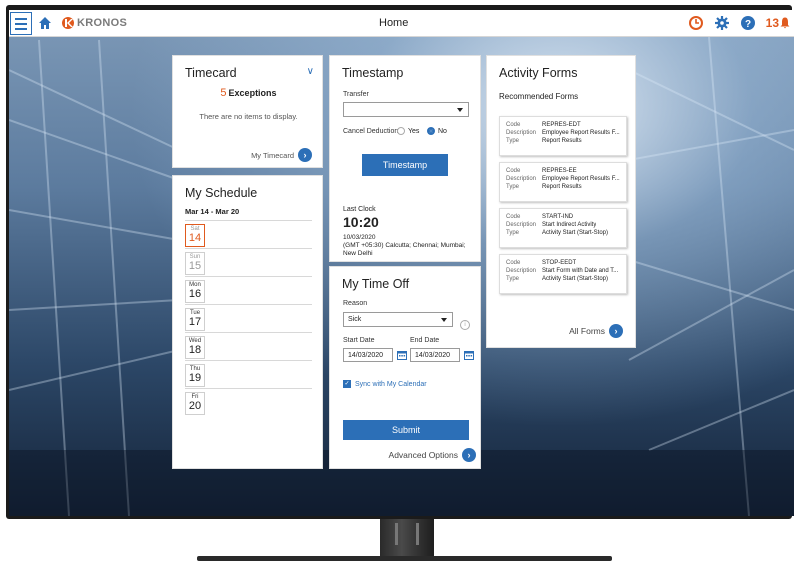 This screenshot has width=794, height=562. I want to click on schedule-day-row: Mon 16, so click(248, 290).